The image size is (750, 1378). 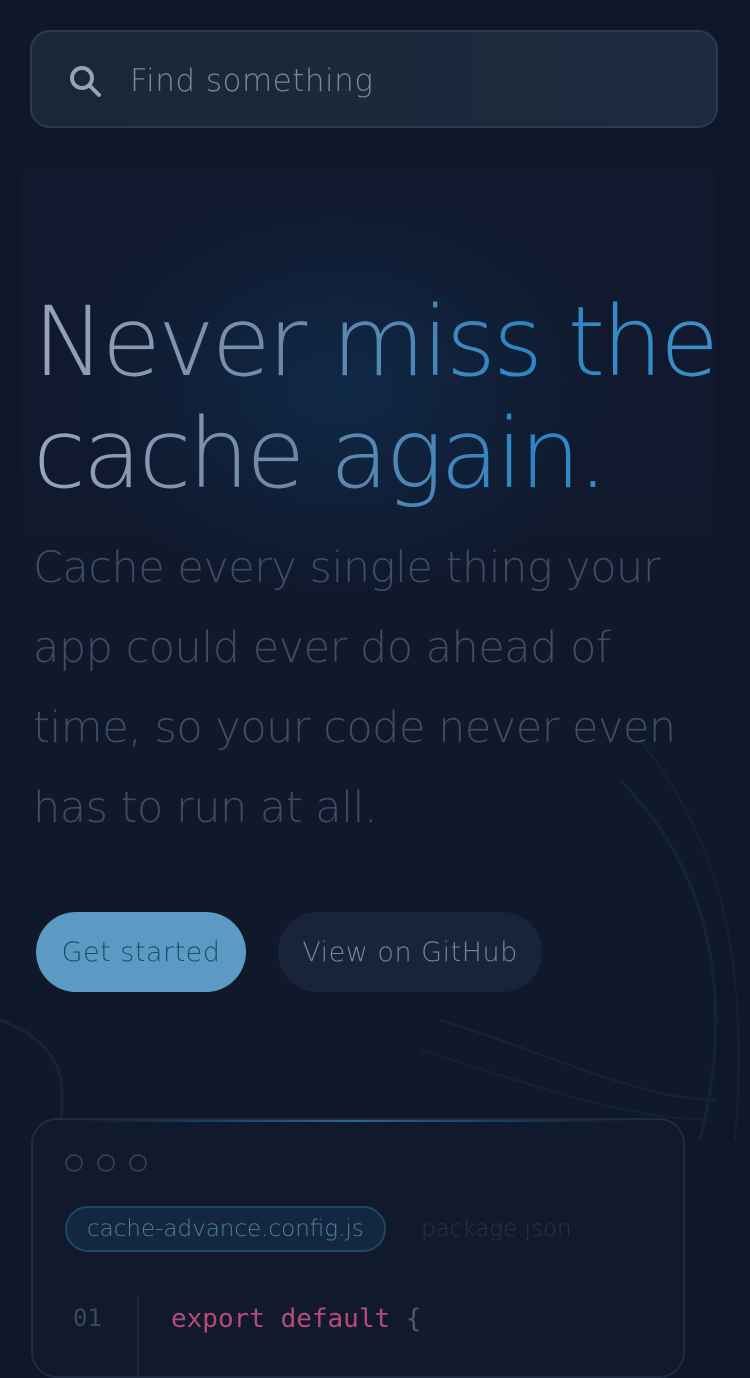 I want to click on tab-cache-advance-config: cache-advance.config.js, so click(x=225, y=1229).